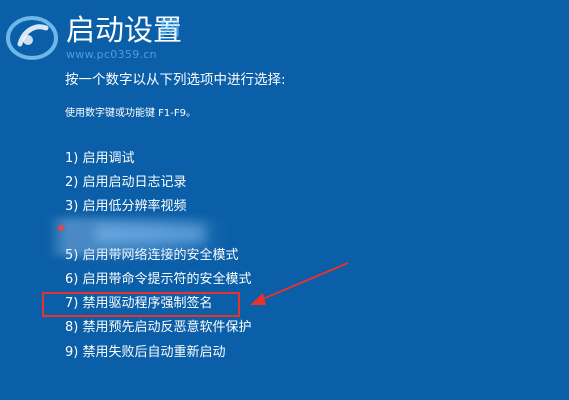 This screenshot has height=400, width=569. What do you see at coordinates (299, 283) in the screenshot?
I see `red-arrow-icon` at bounding box center [299, 283].